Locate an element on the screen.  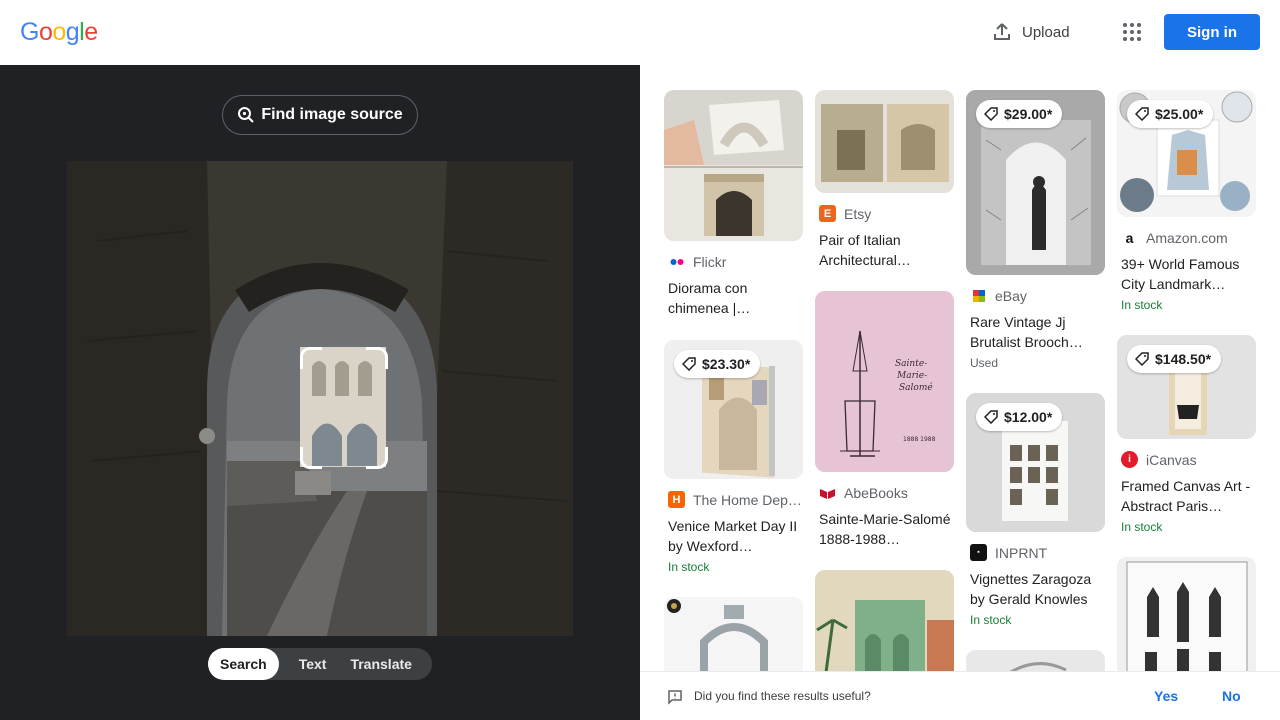
amazon-icon: a is located at coordinates (1129, 237).